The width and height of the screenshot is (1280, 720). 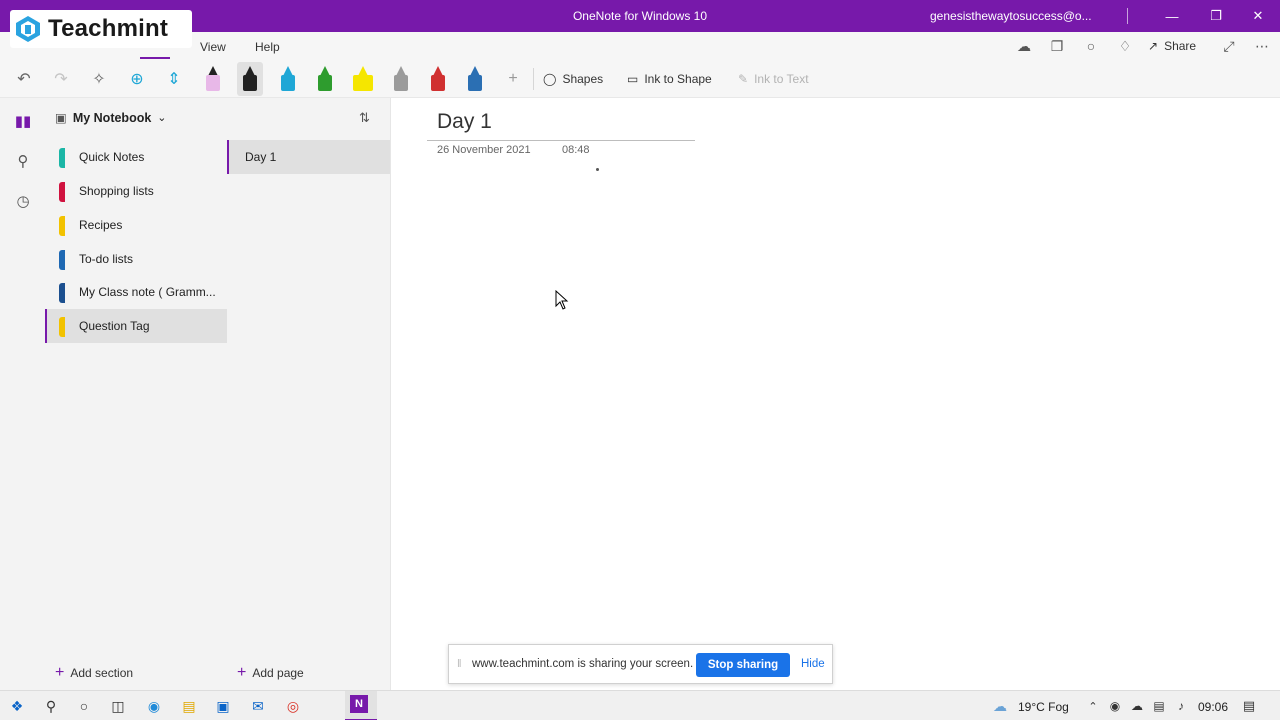 What do you see at coordinates (1258, 16) in the screenshot?
I see `close-button: ✕` at bounding box center [1258, 16].